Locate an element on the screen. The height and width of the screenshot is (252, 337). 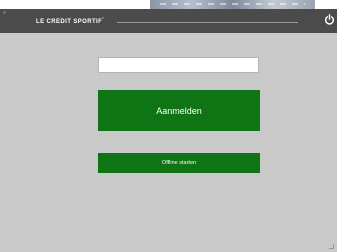
resize-grip is located at coordinates (331, 246).